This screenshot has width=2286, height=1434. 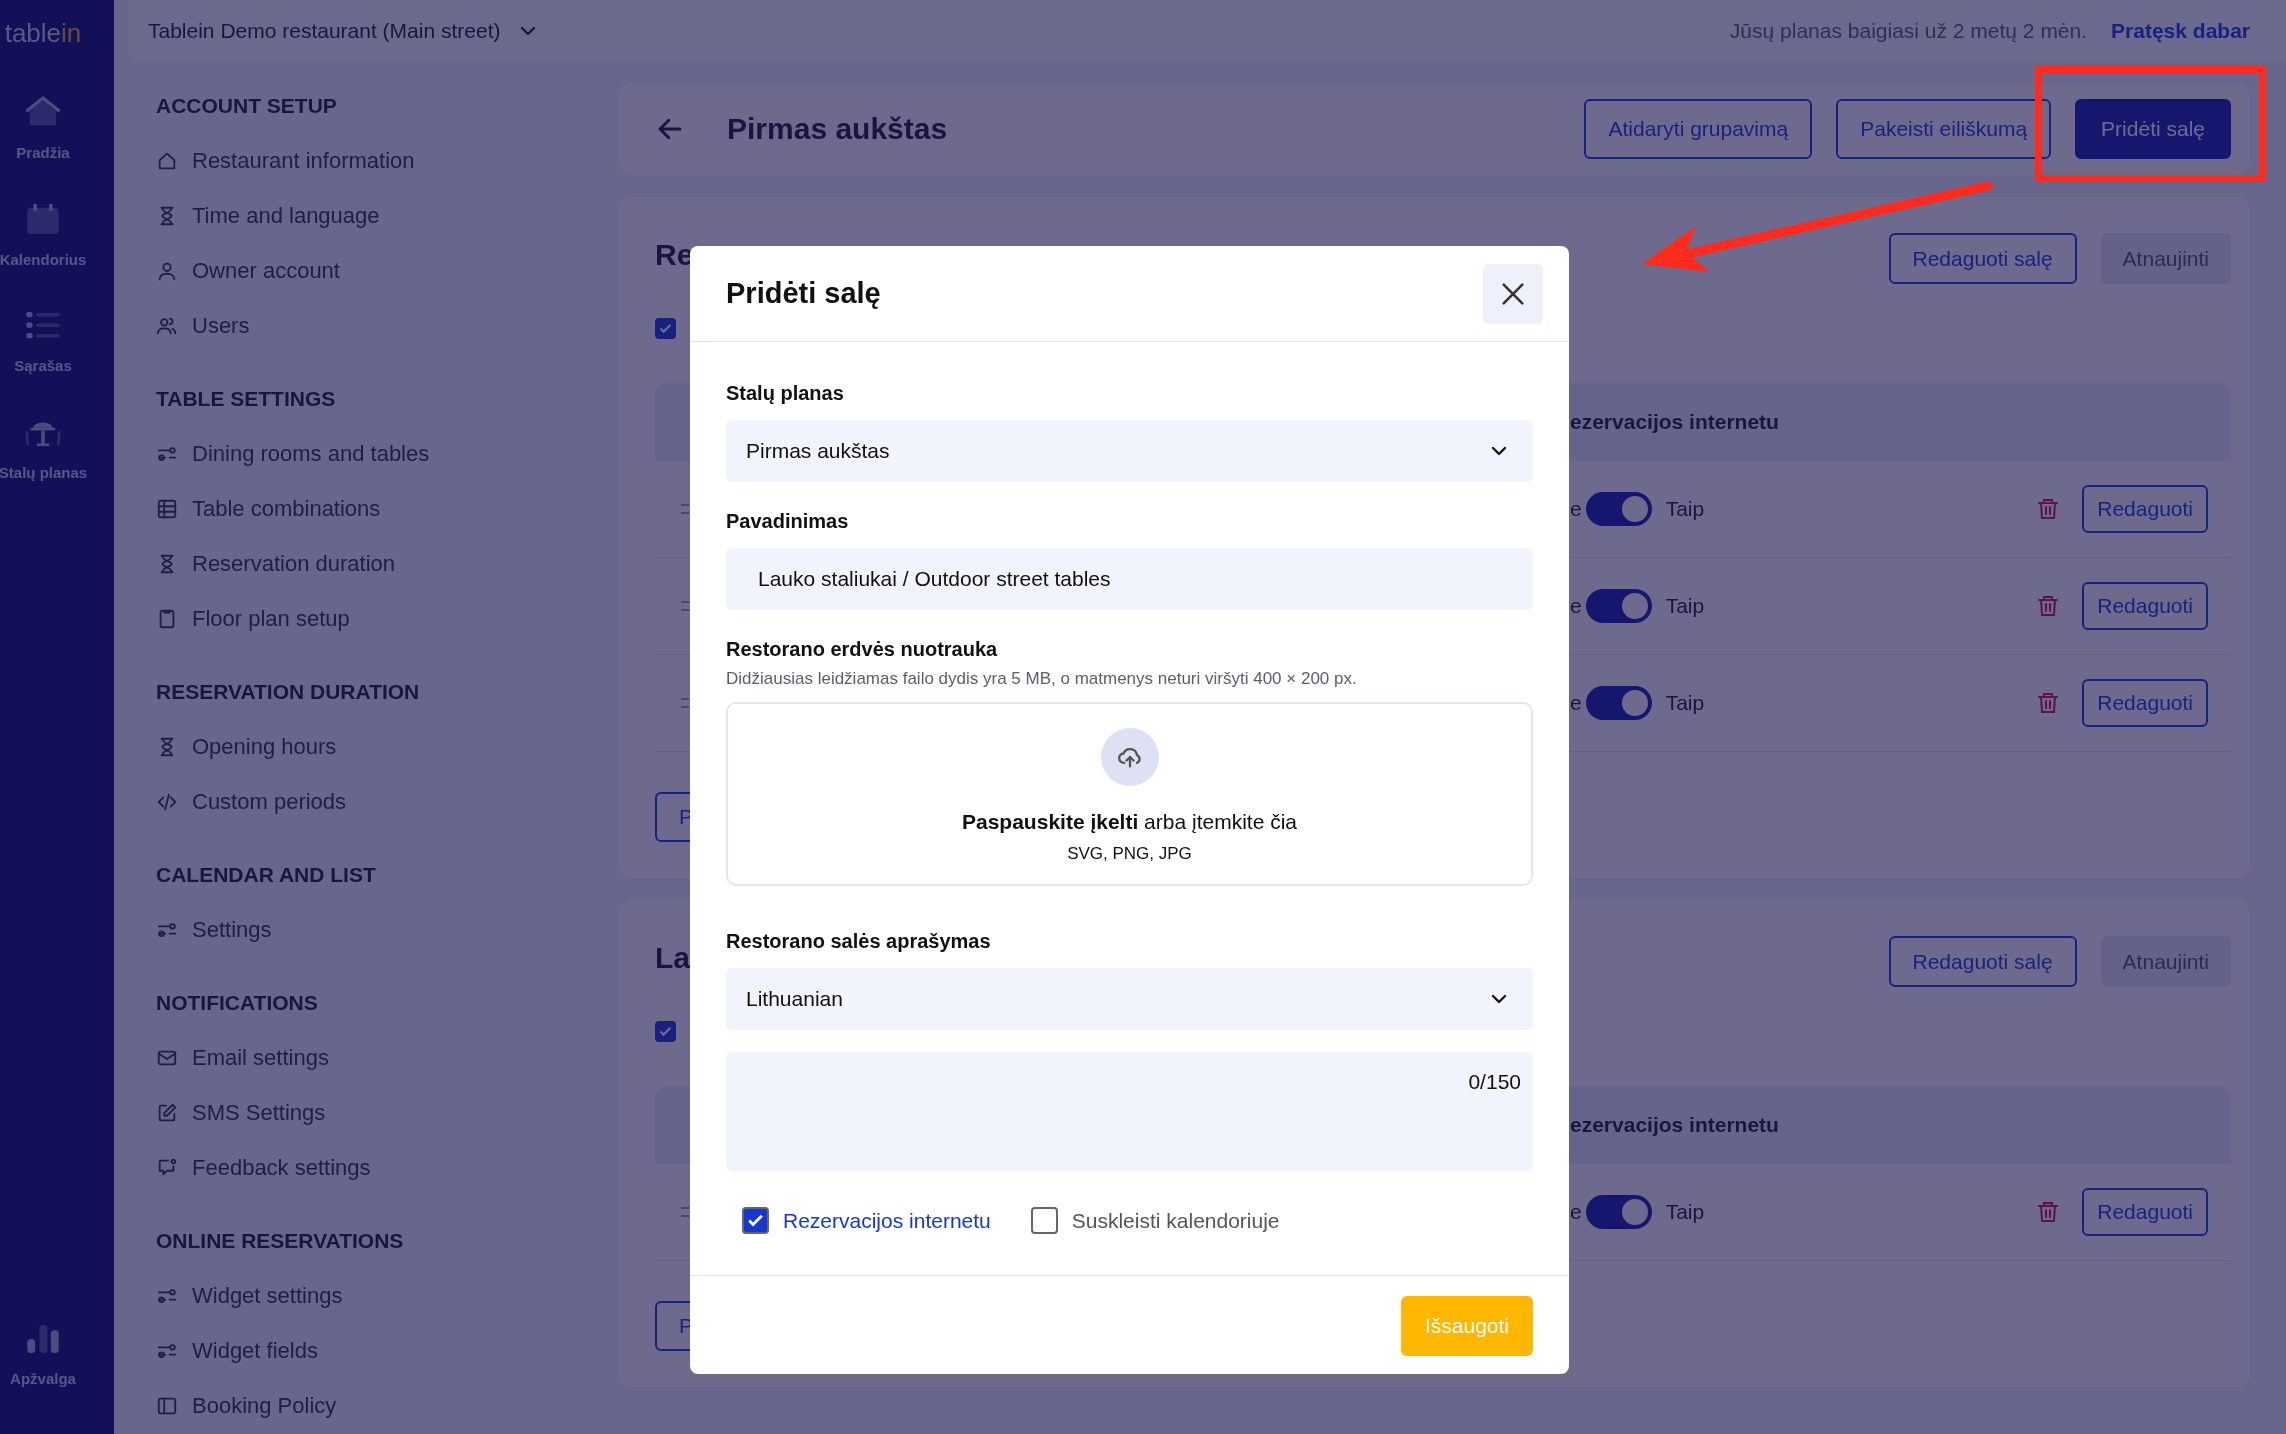 I want to click on settings-menu-item: Widget settings, so click(x=387, y=1295).